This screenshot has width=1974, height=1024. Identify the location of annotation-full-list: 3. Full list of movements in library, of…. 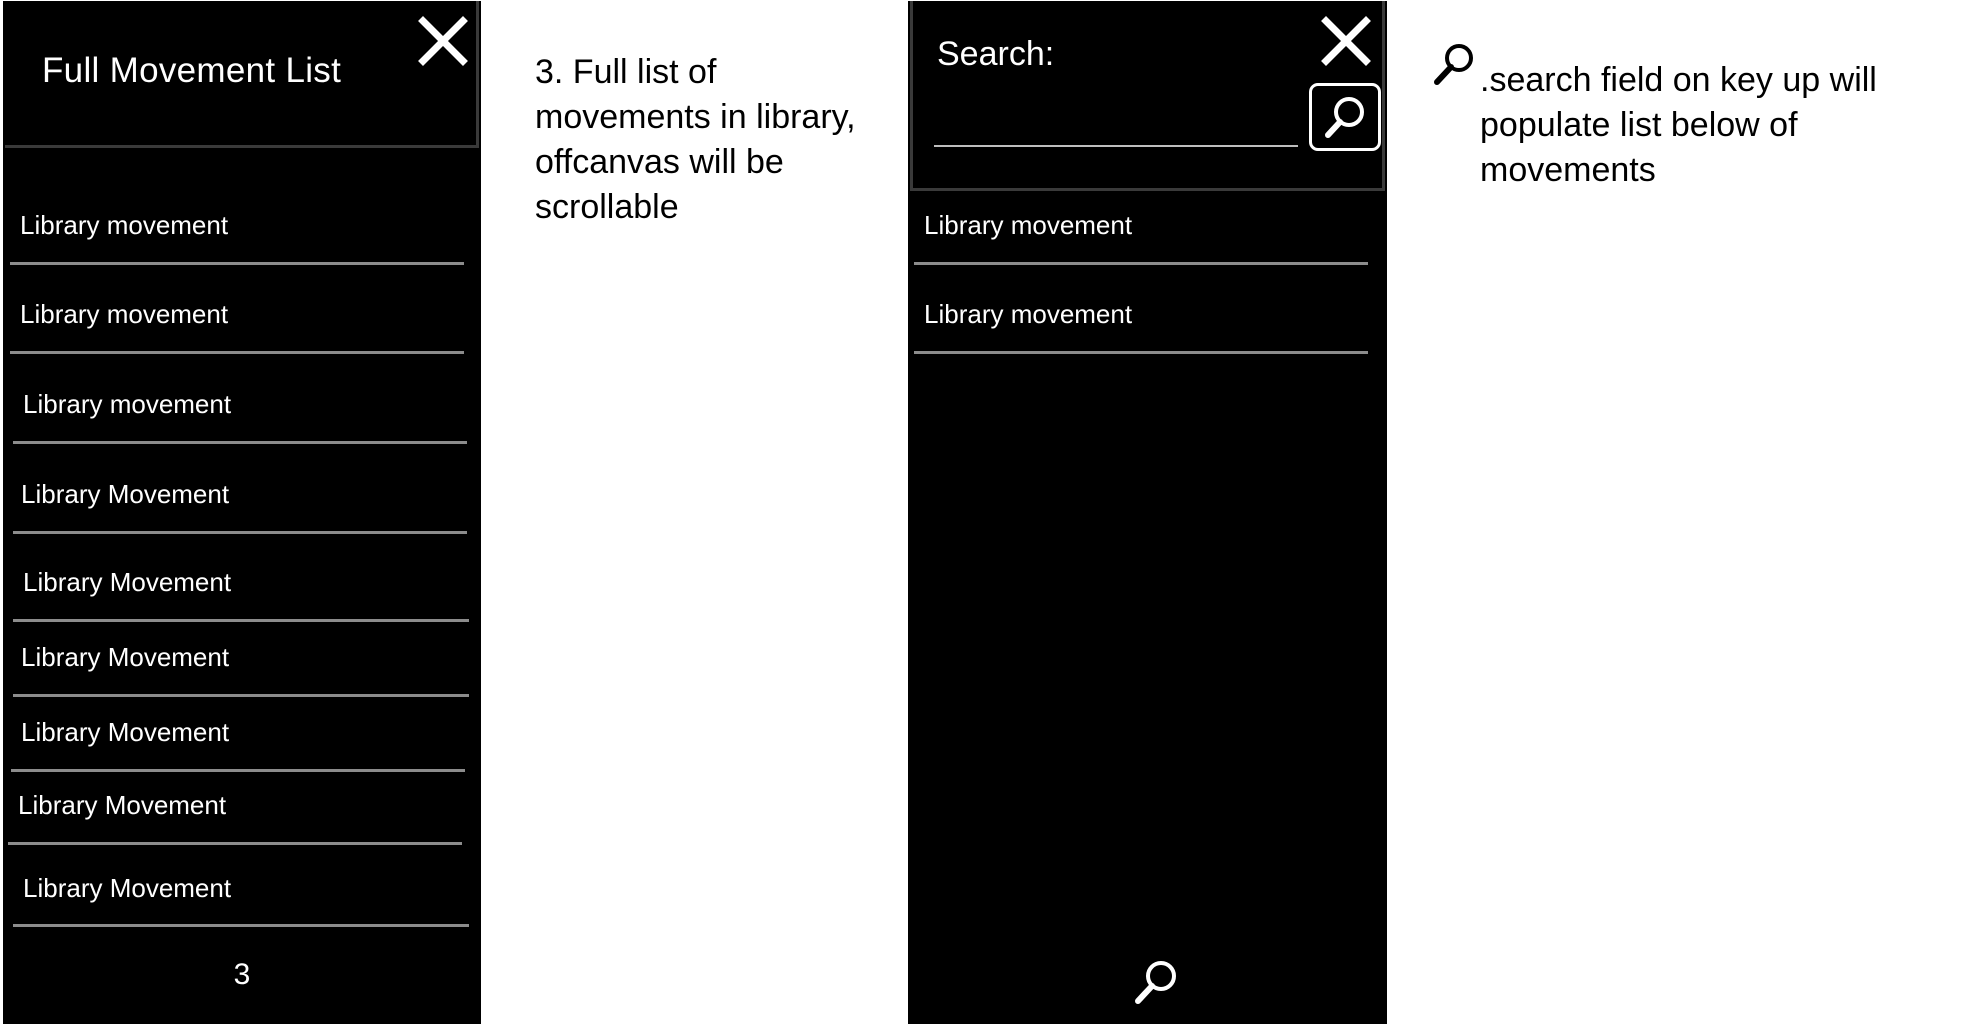
(695, 139).